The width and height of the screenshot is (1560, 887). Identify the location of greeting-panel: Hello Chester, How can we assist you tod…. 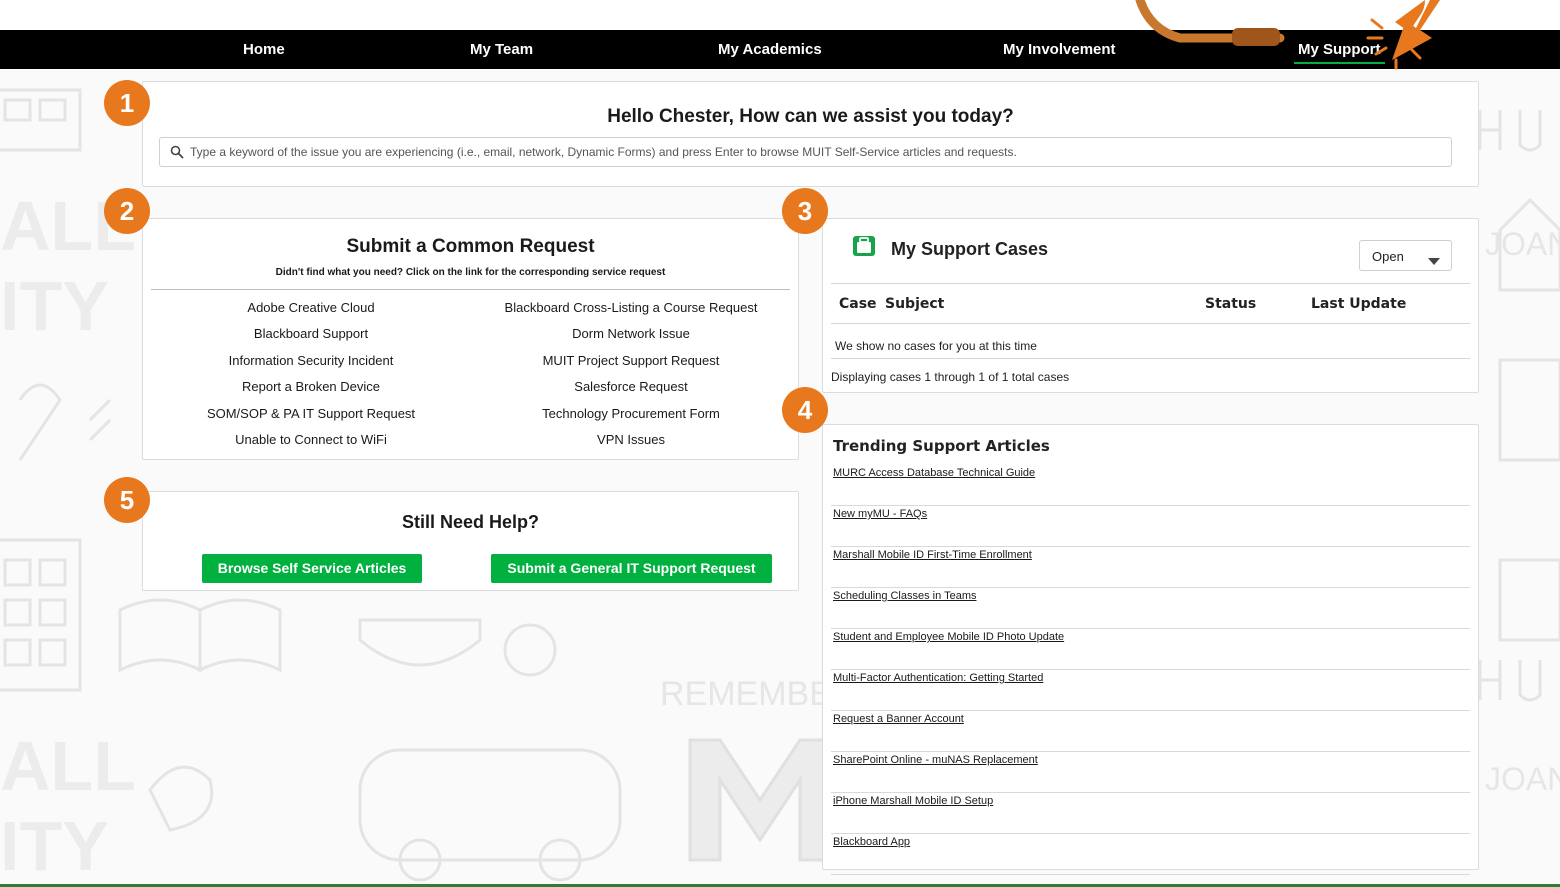
(810, 134).